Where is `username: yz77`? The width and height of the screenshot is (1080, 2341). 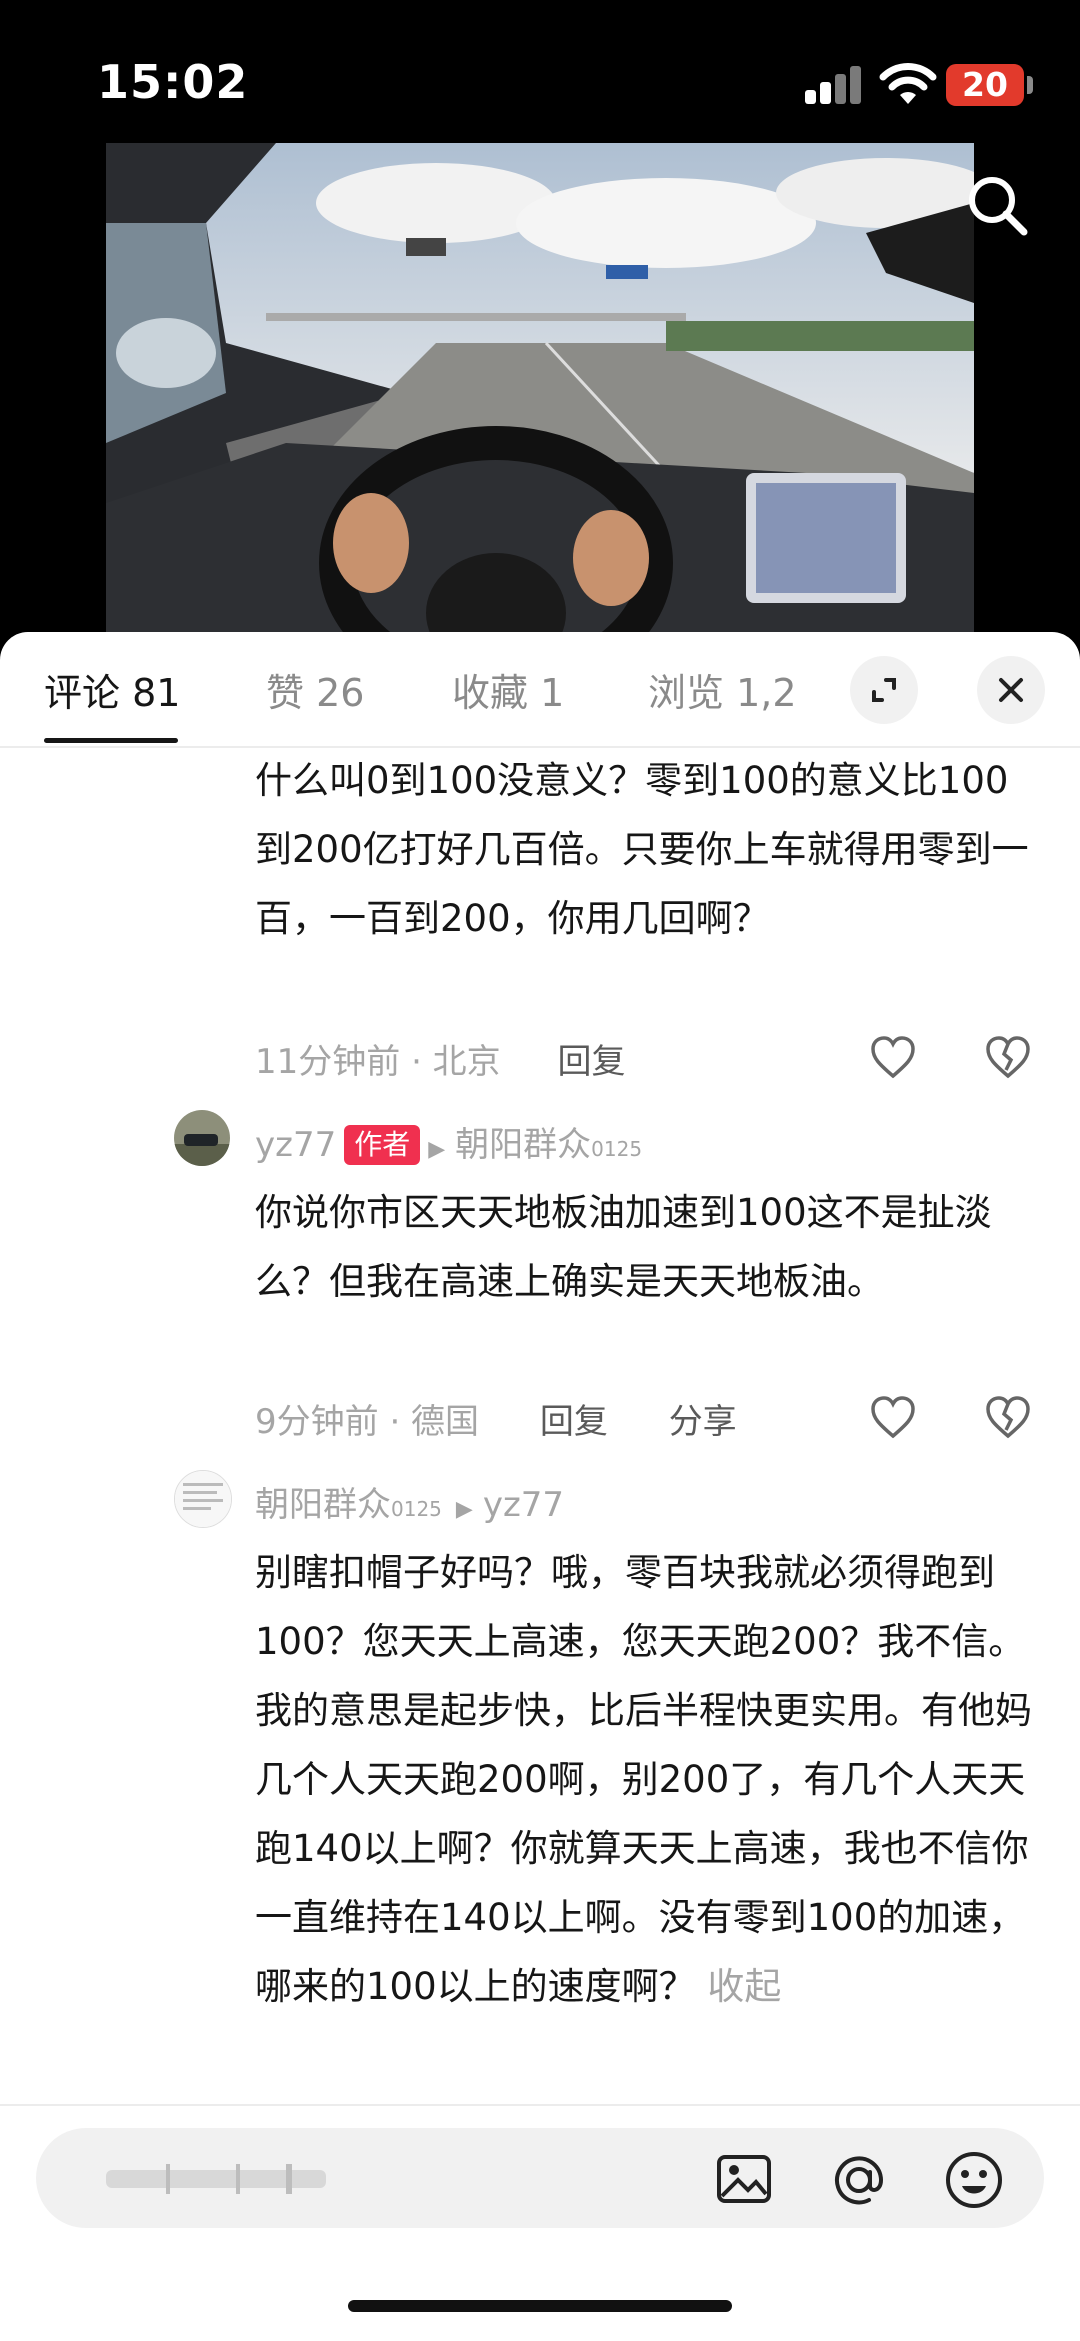 username: yz77 is located at coordinates (295, 1145).